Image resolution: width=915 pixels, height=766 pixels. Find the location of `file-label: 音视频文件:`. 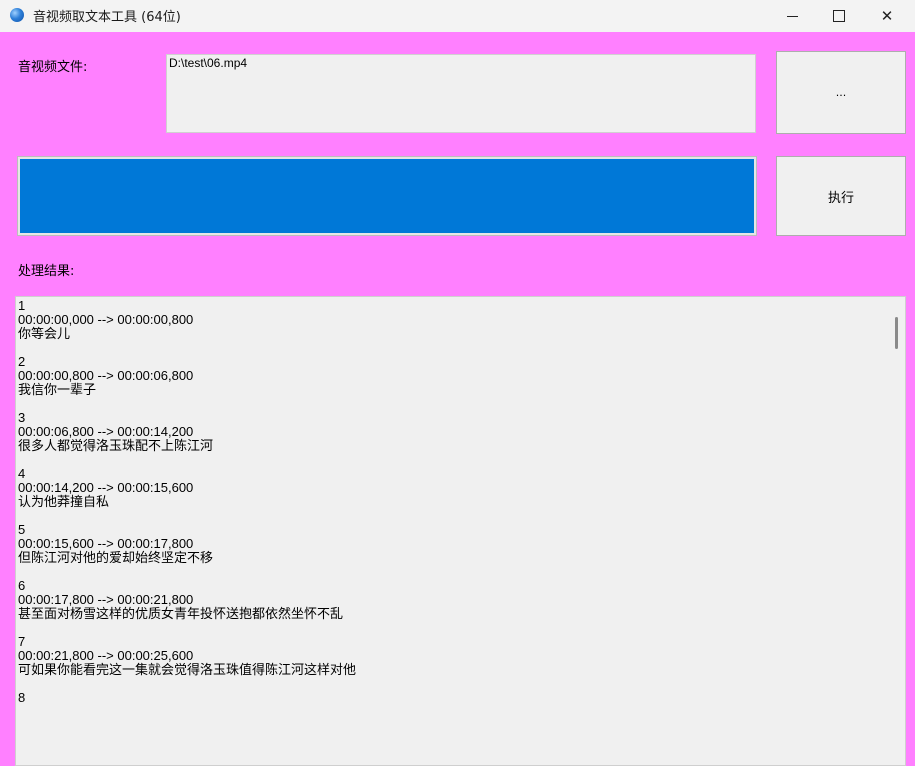

file-label: 音视频文件: is located at coordinates (53, 67).